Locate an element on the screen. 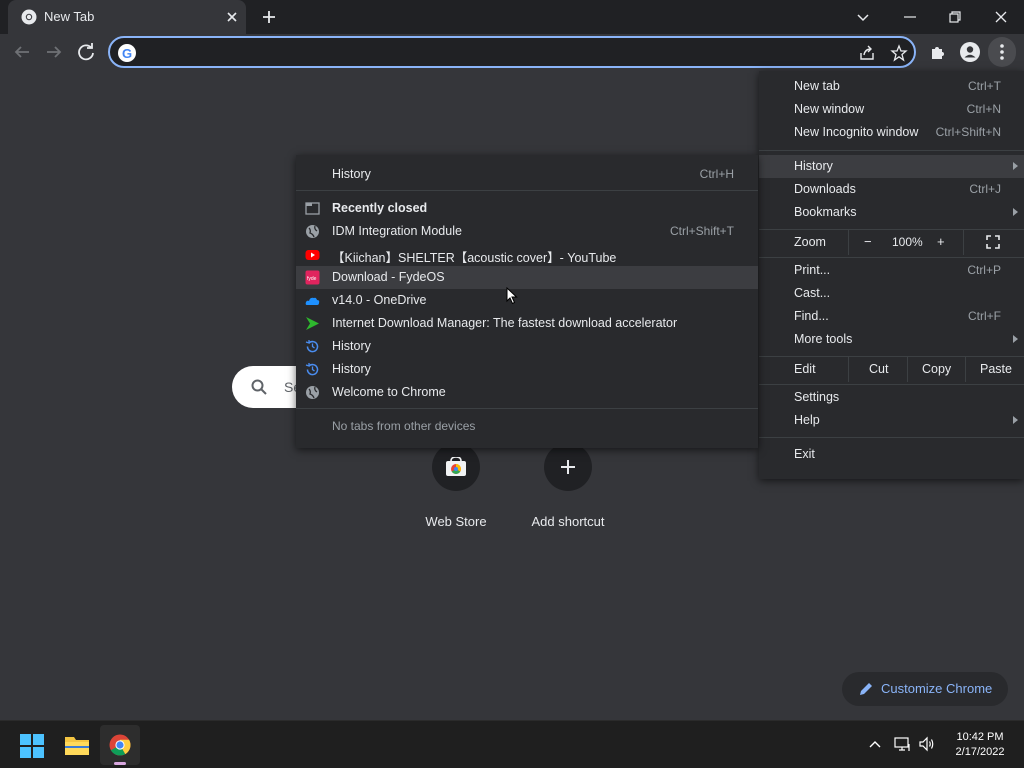  menu-item-new-incognito: New Incognito window Ctrl+Shift+N is located at coordinates (891, 132).